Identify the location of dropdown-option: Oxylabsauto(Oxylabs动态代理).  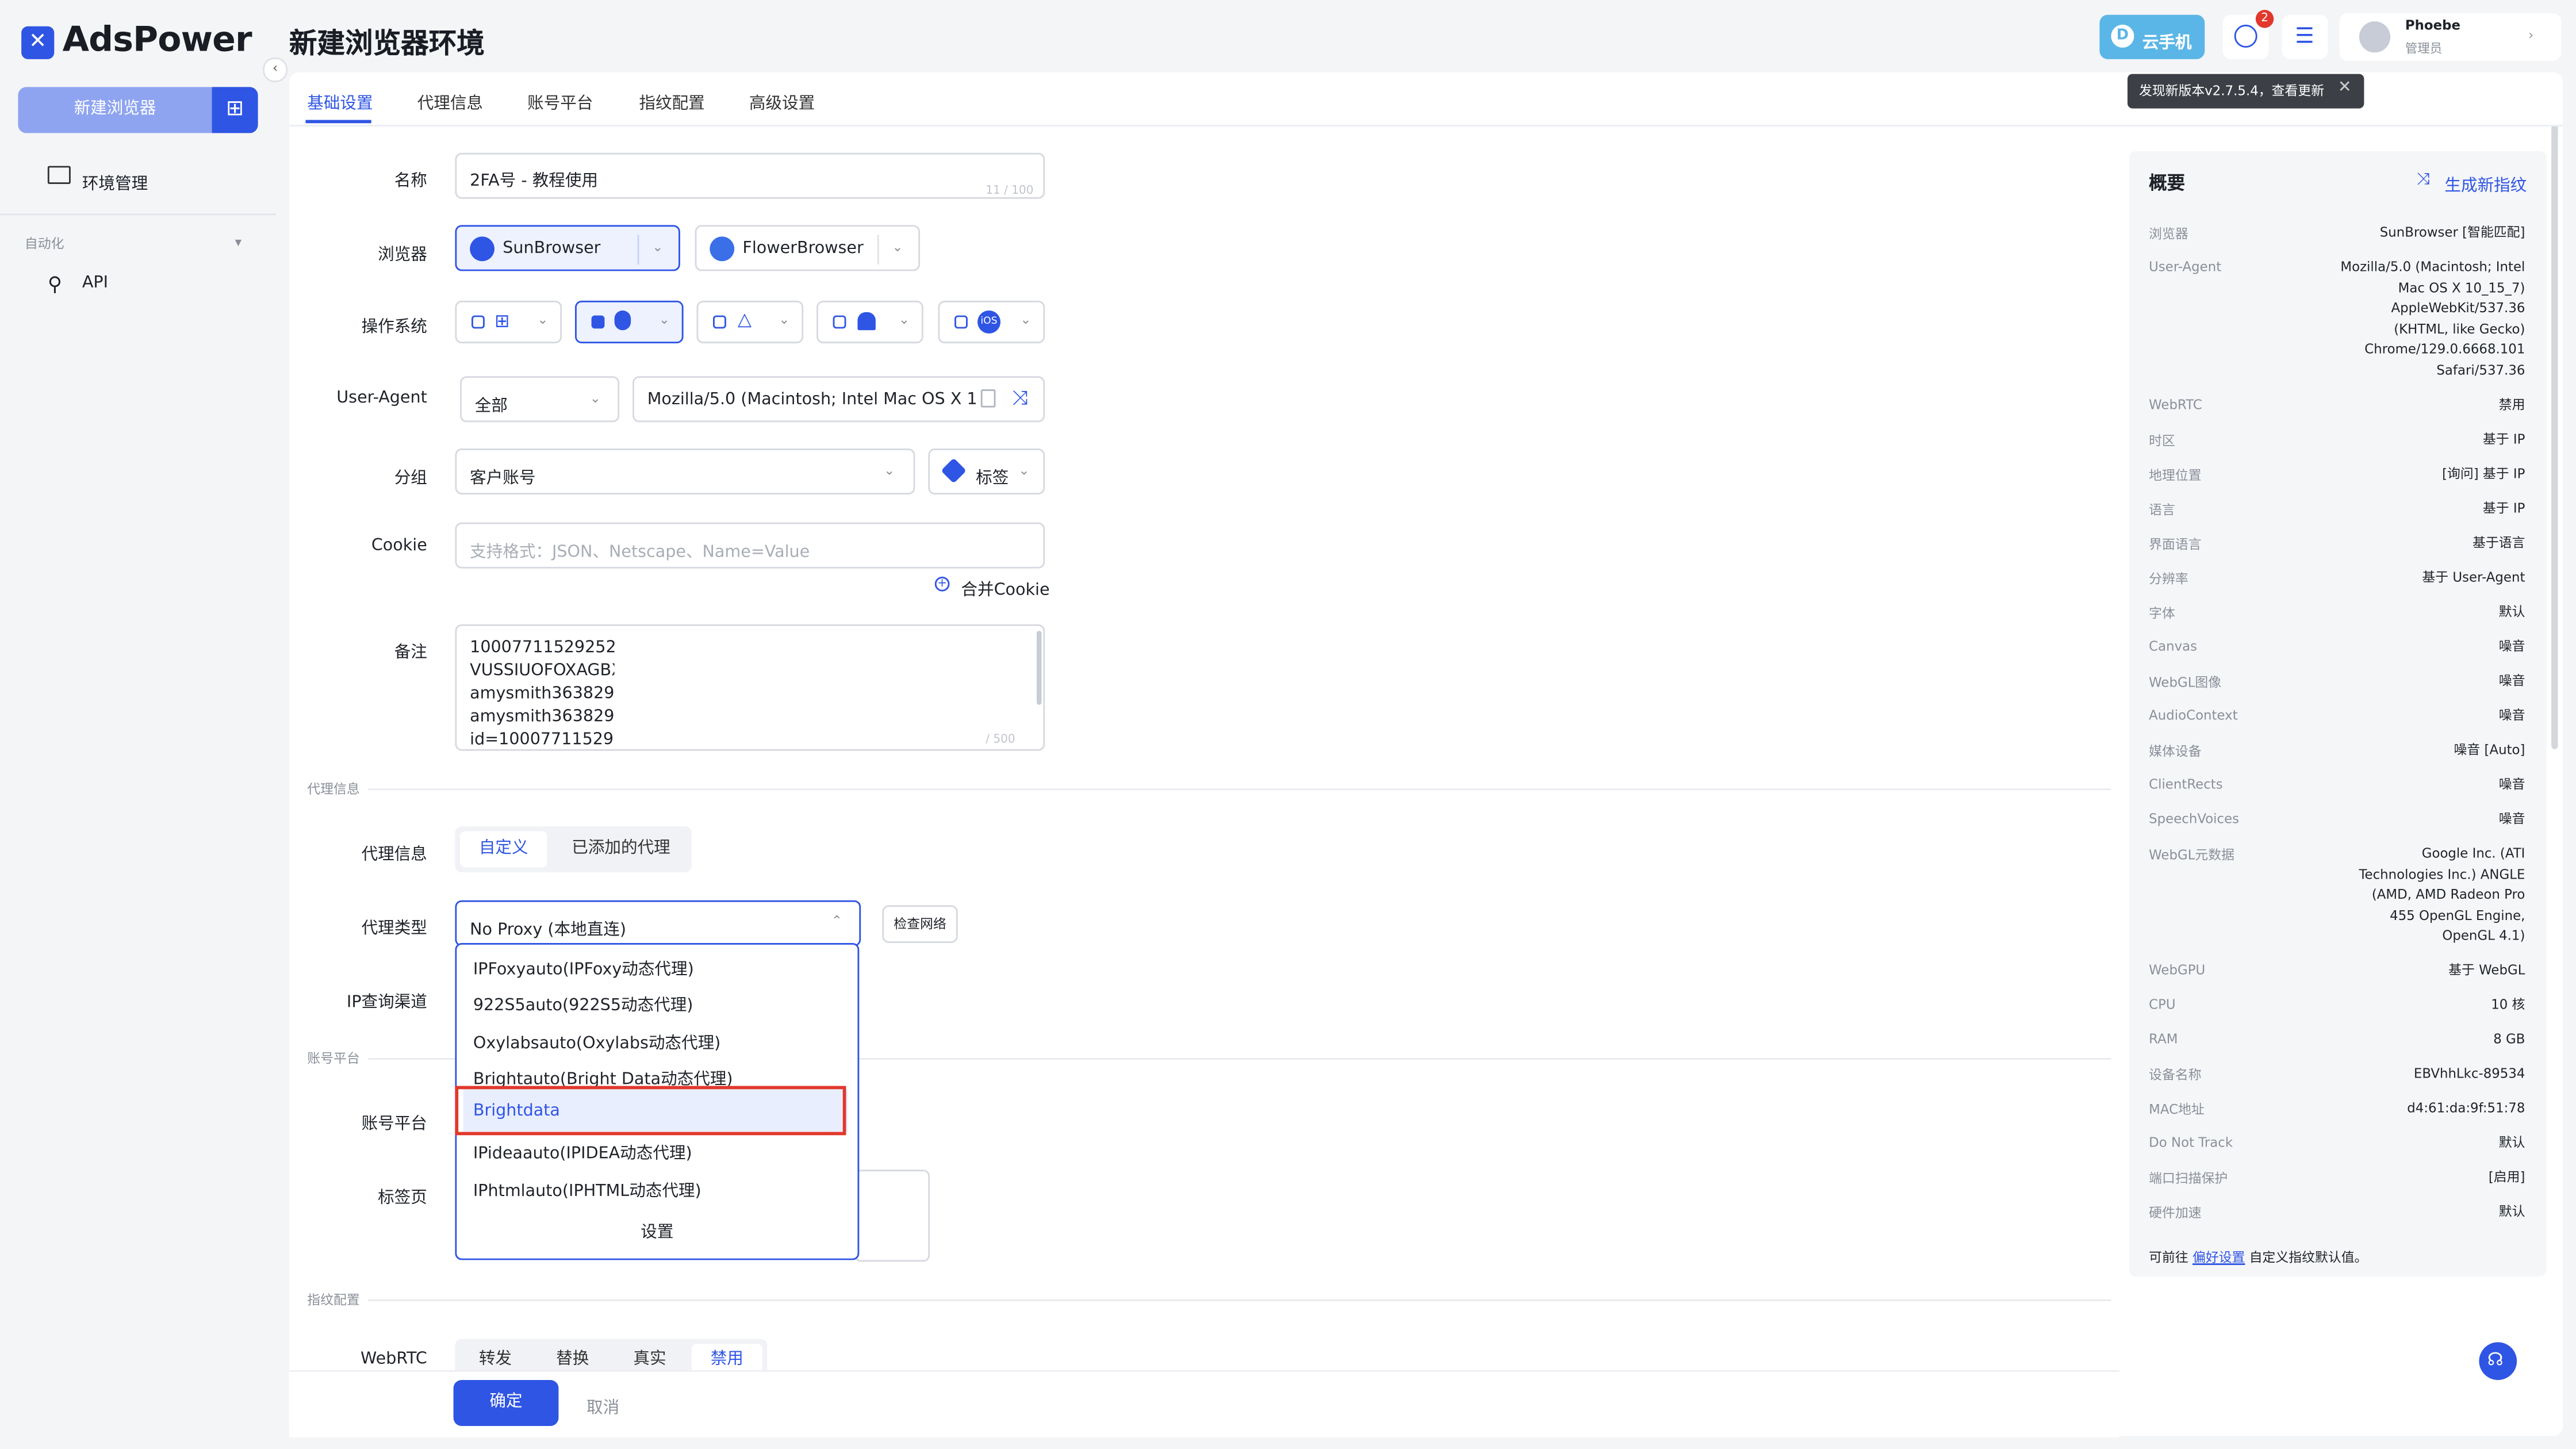
(596, 1041).